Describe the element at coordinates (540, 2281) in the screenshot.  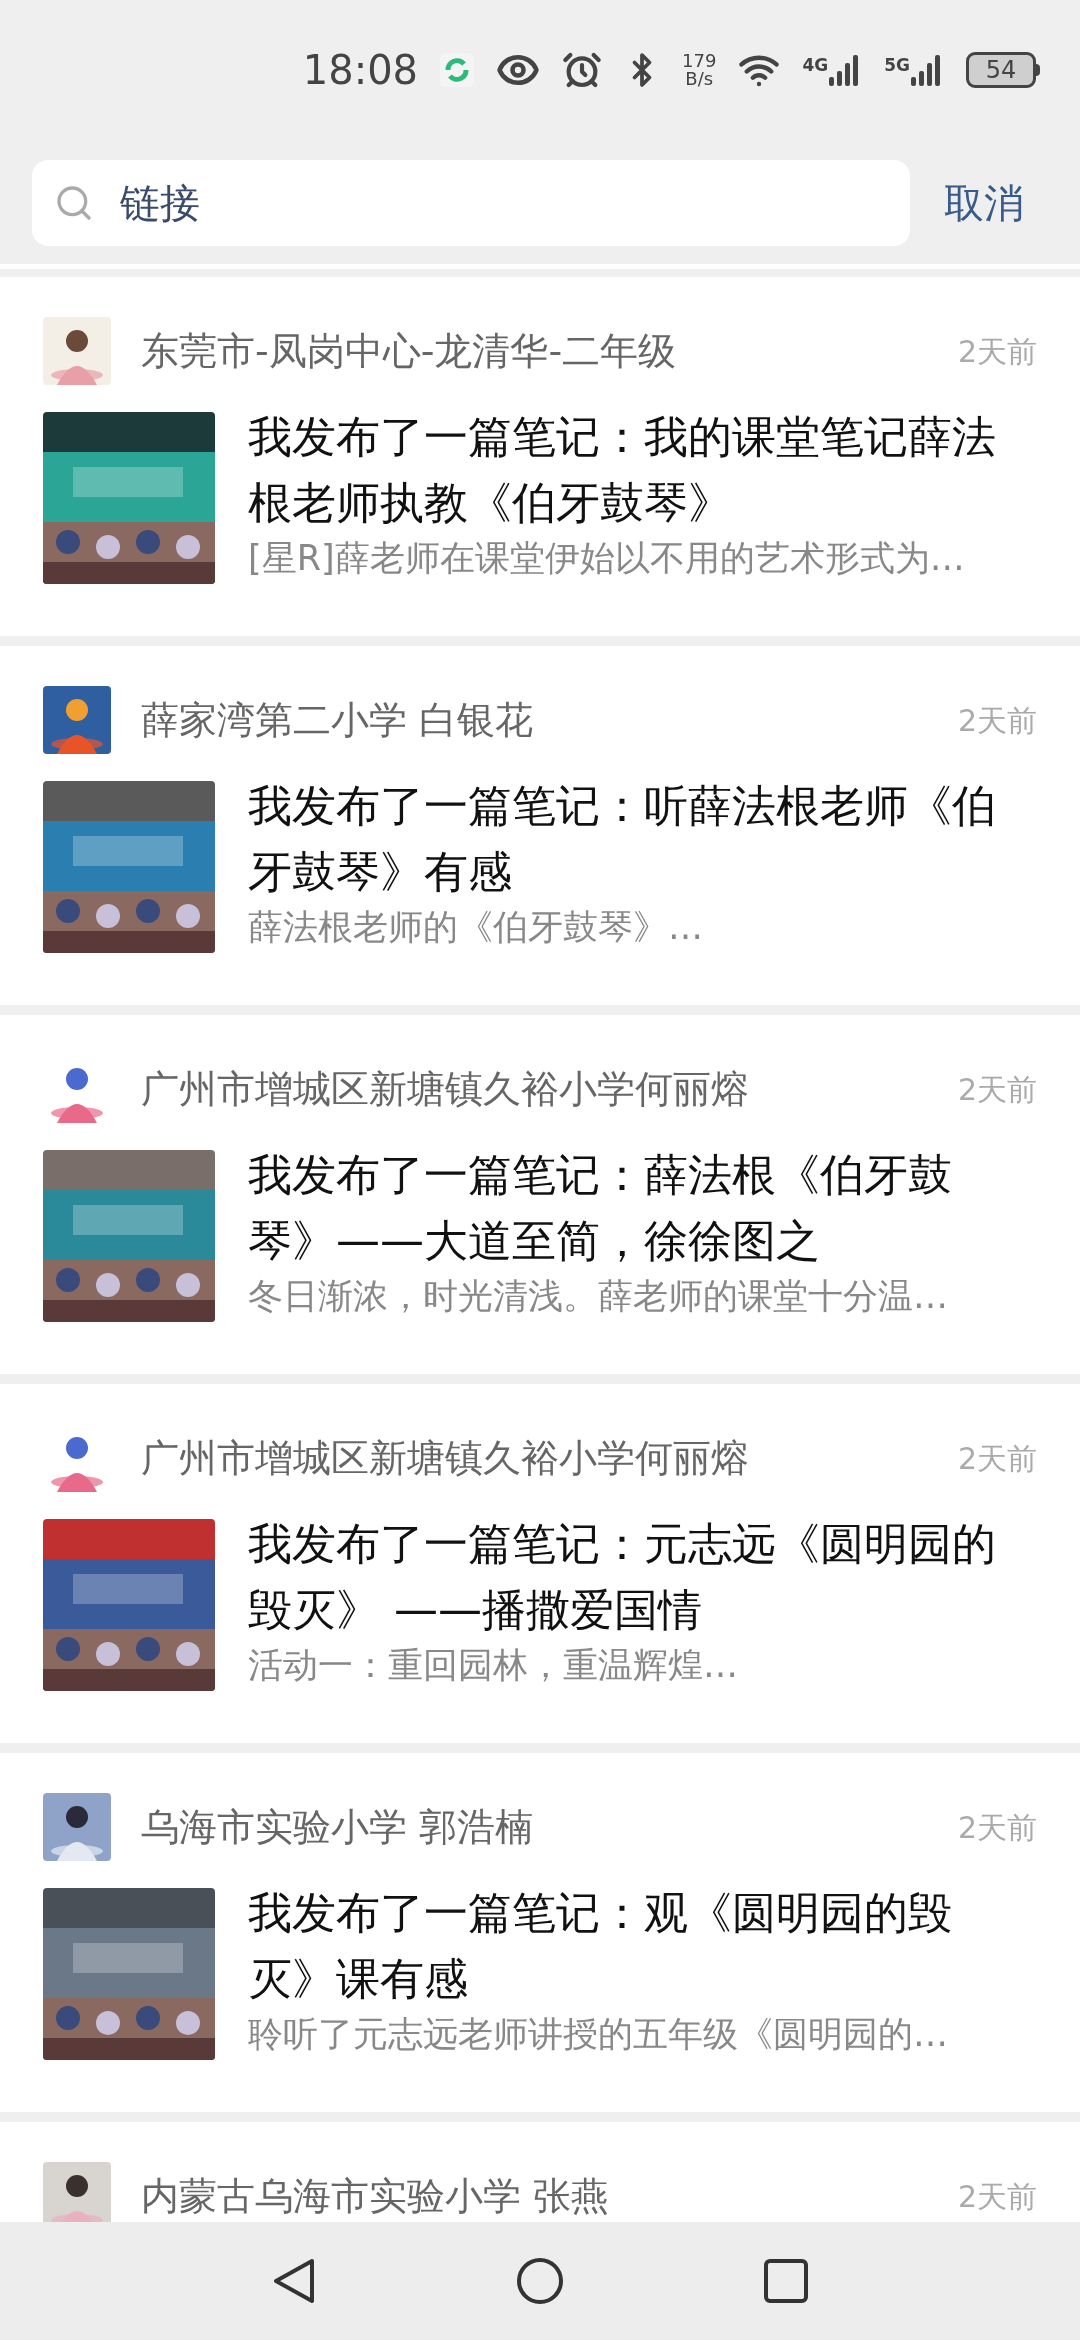
I see `home-icon` at that location.